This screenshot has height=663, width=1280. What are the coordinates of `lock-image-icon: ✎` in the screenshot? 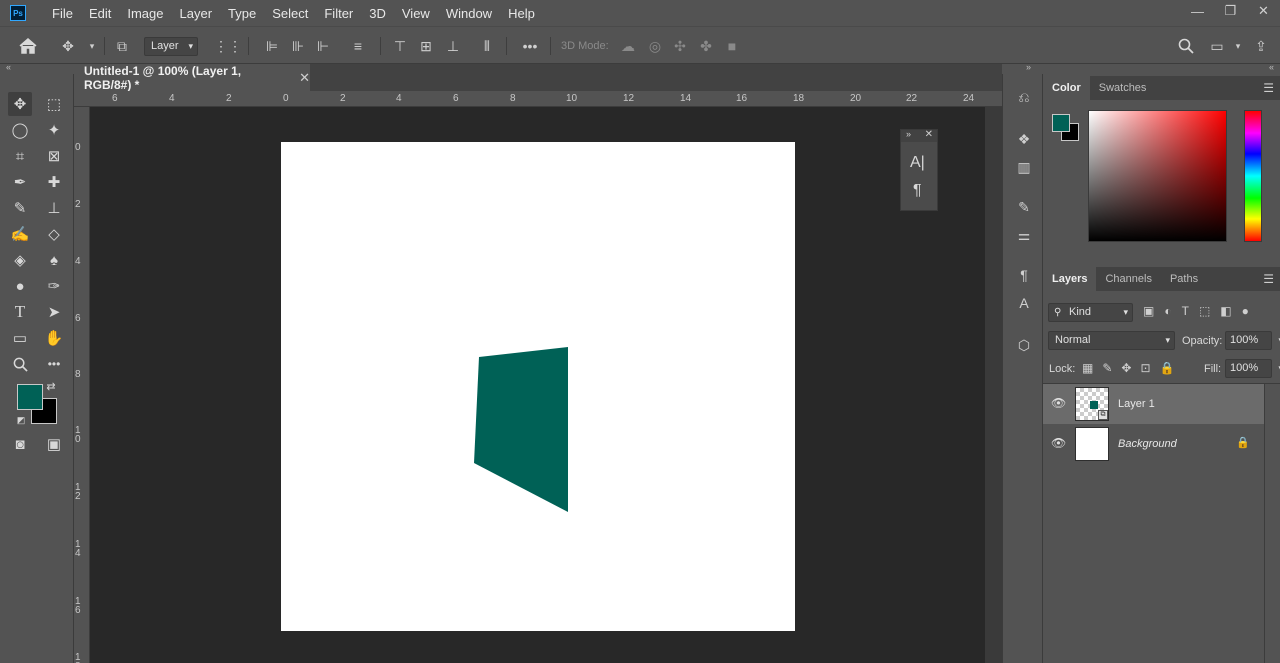 It's located at (1107, 368).